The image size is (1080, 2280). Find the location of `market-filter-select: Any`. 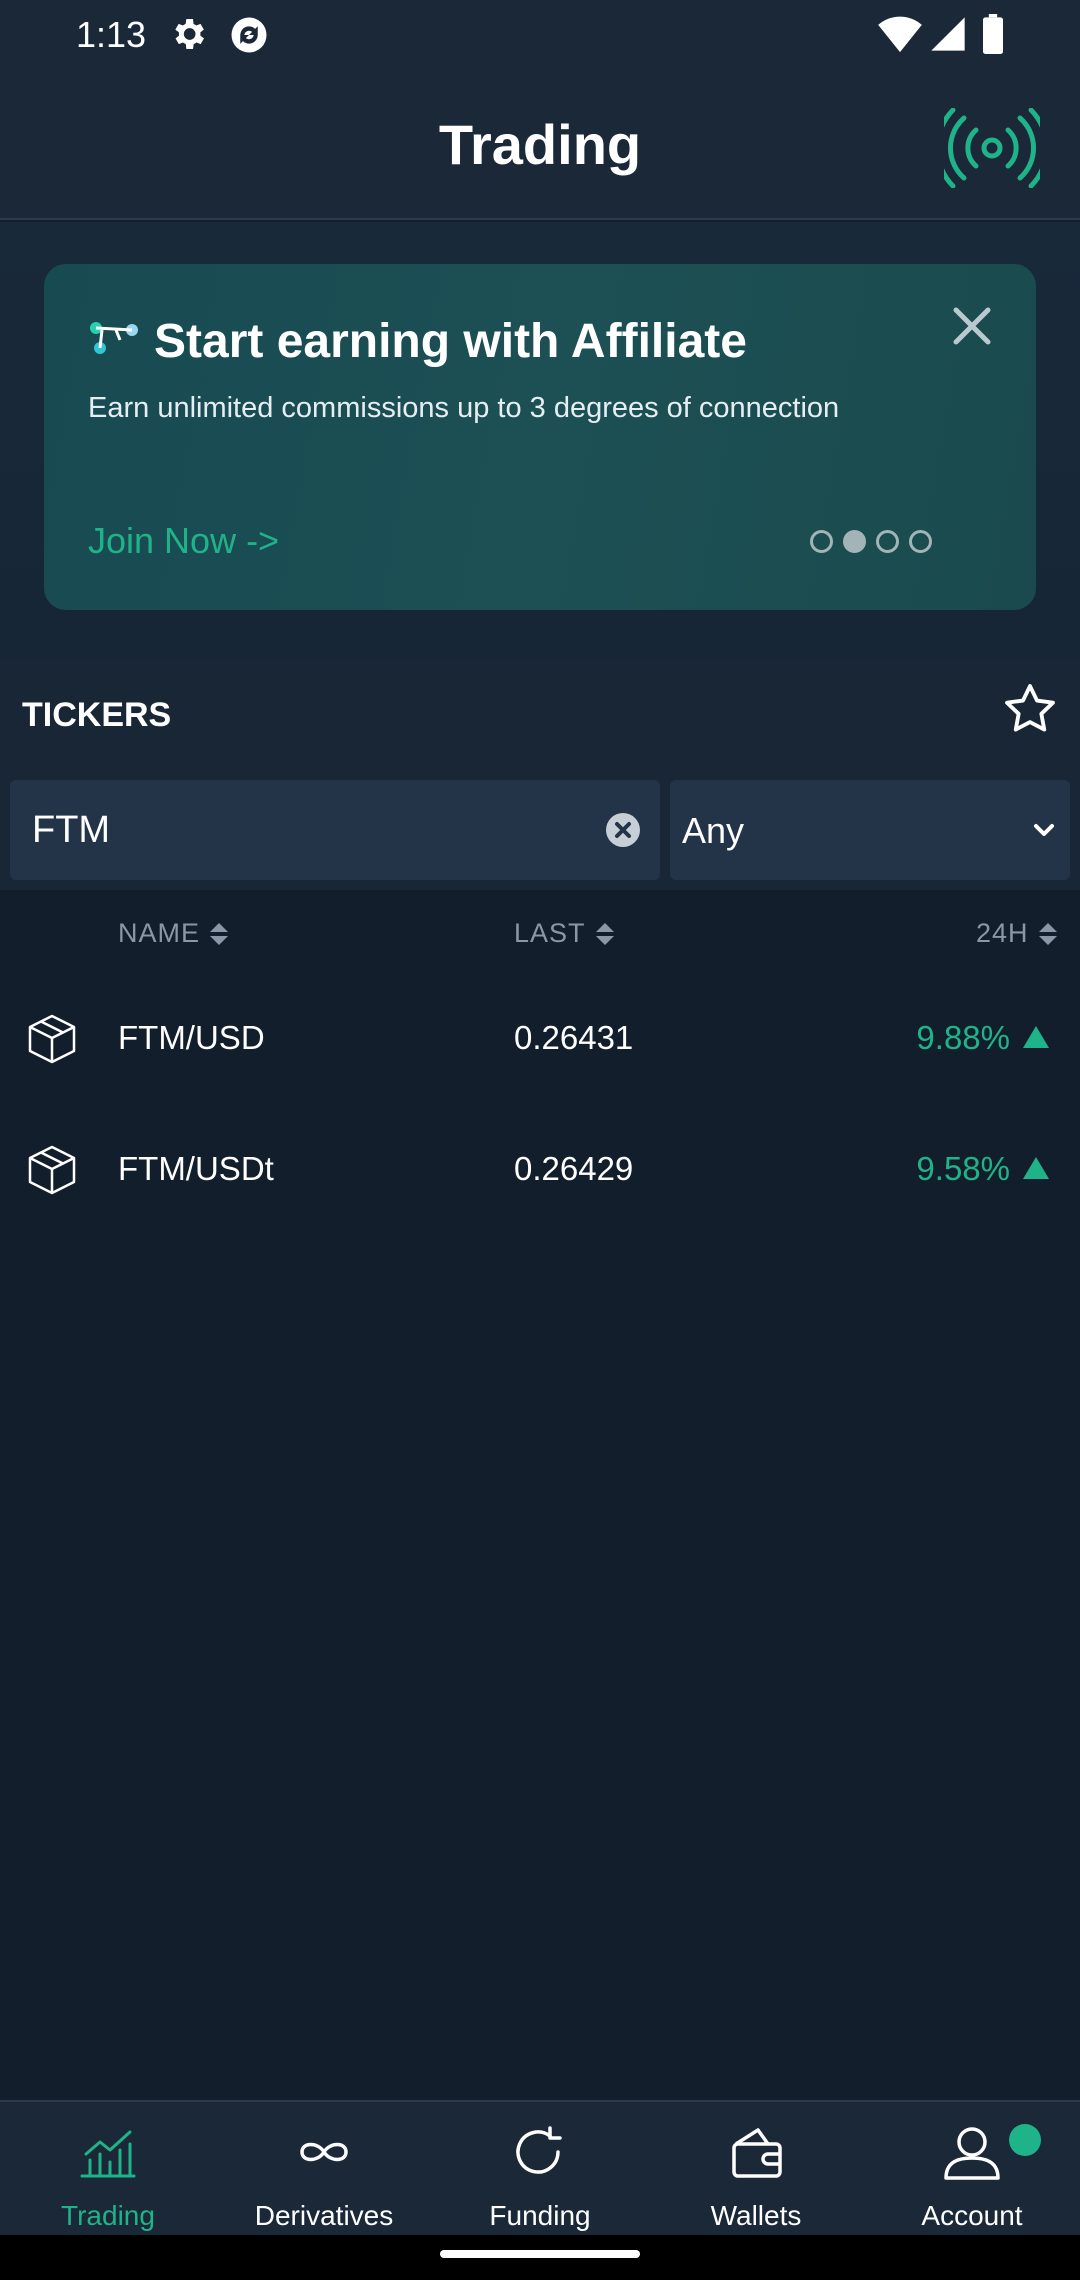

market-filter-select: Any is located at coordinates (870, 830).